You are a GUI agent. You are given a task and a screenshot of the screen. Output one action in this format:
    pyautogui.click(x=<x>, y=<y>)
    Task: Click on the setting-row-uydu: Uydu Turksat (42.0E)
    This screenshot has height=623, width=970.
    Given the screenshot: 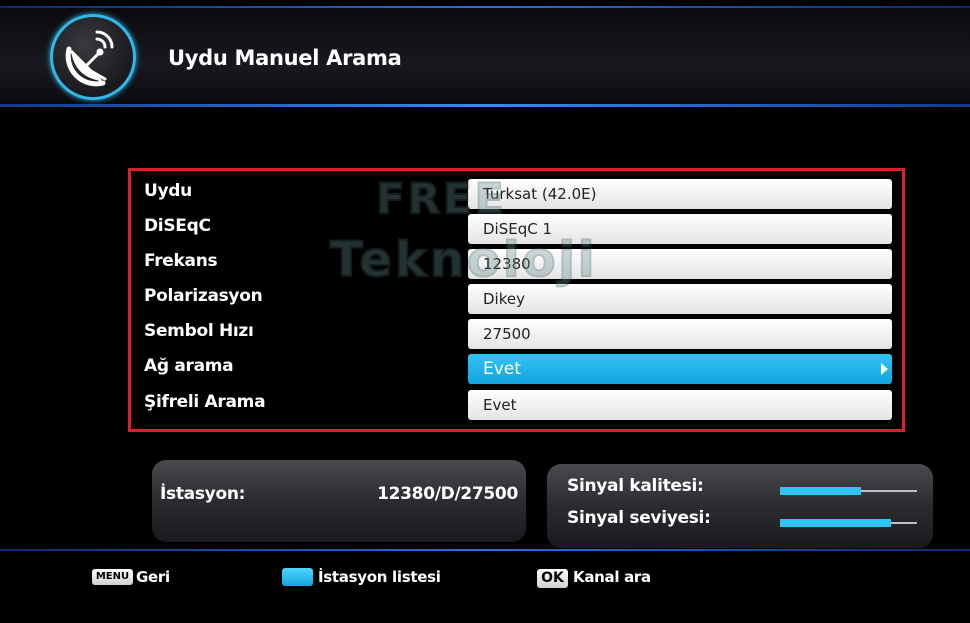 What is the action you would take?
    pyautogui.click(x=516, y=193)
    